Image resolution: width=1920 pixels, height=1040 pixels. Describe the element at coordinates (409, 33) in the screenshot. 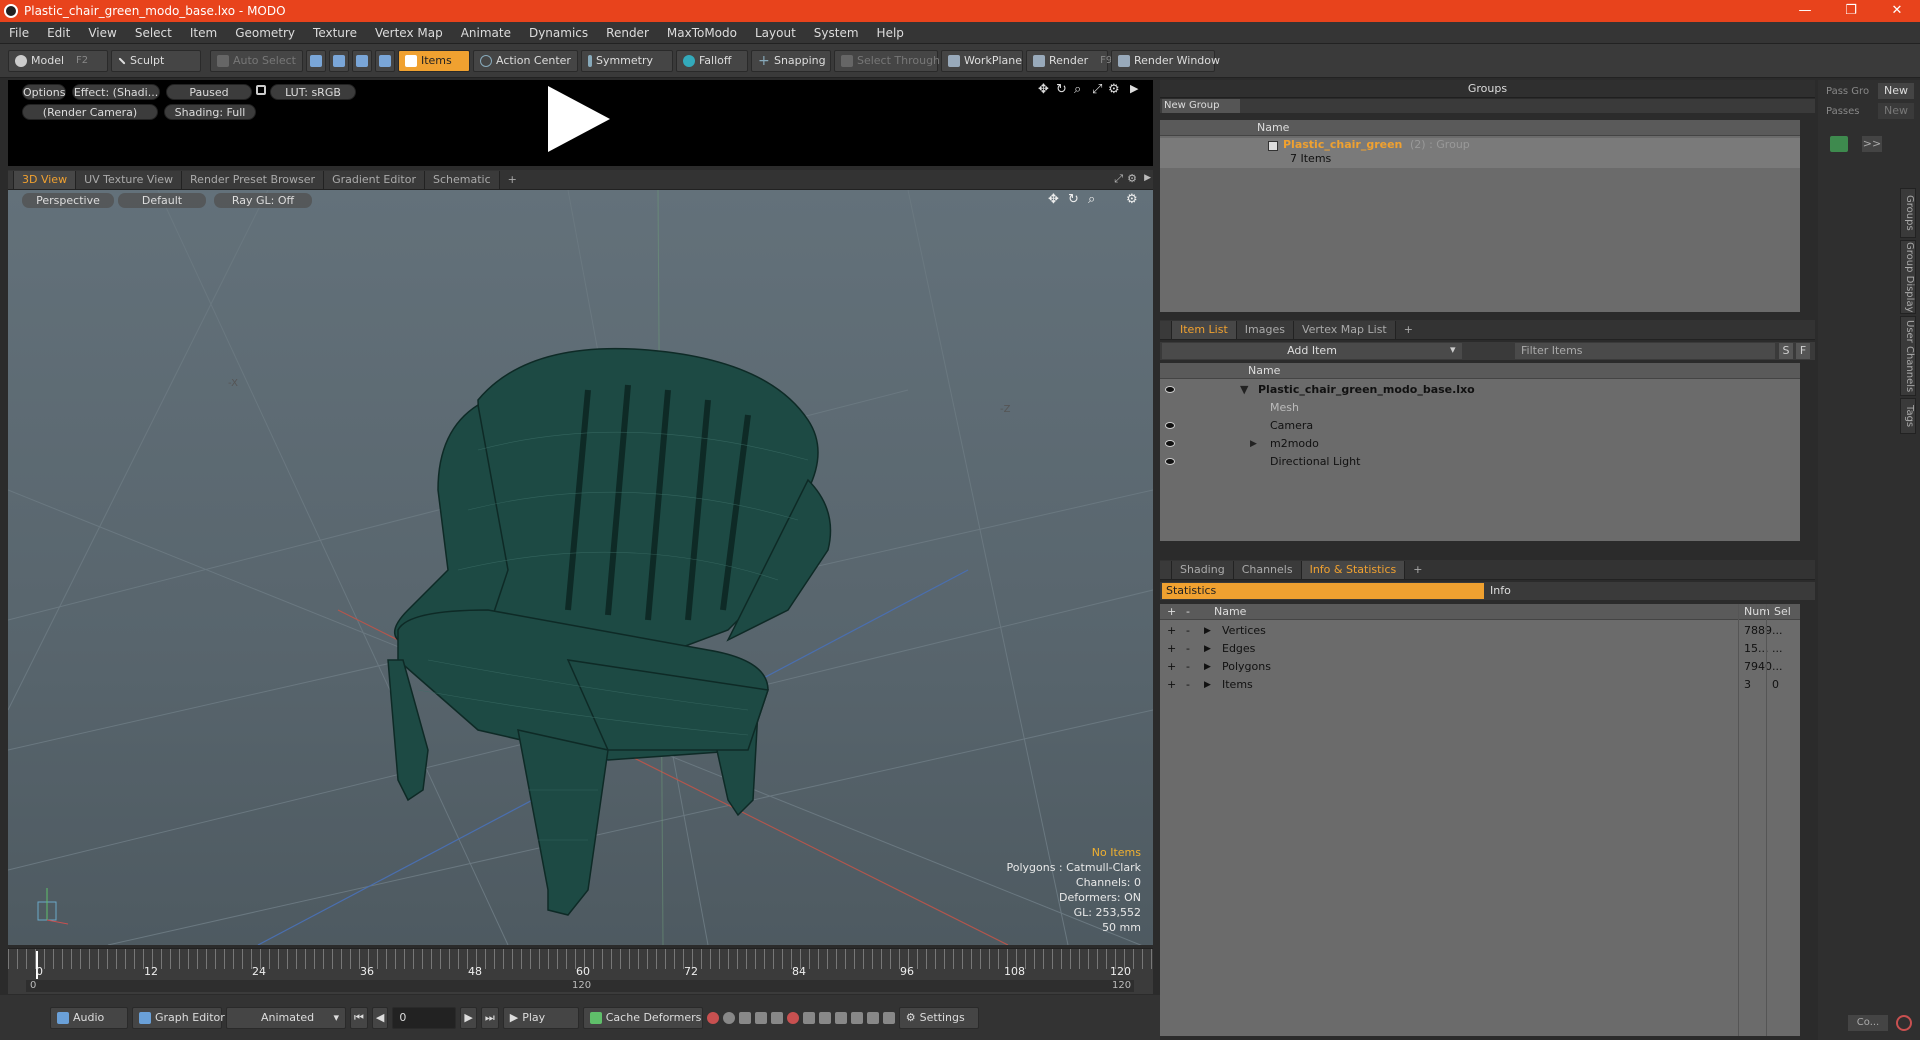

I see `menu-vertex-map: Vertex Map` at that location.